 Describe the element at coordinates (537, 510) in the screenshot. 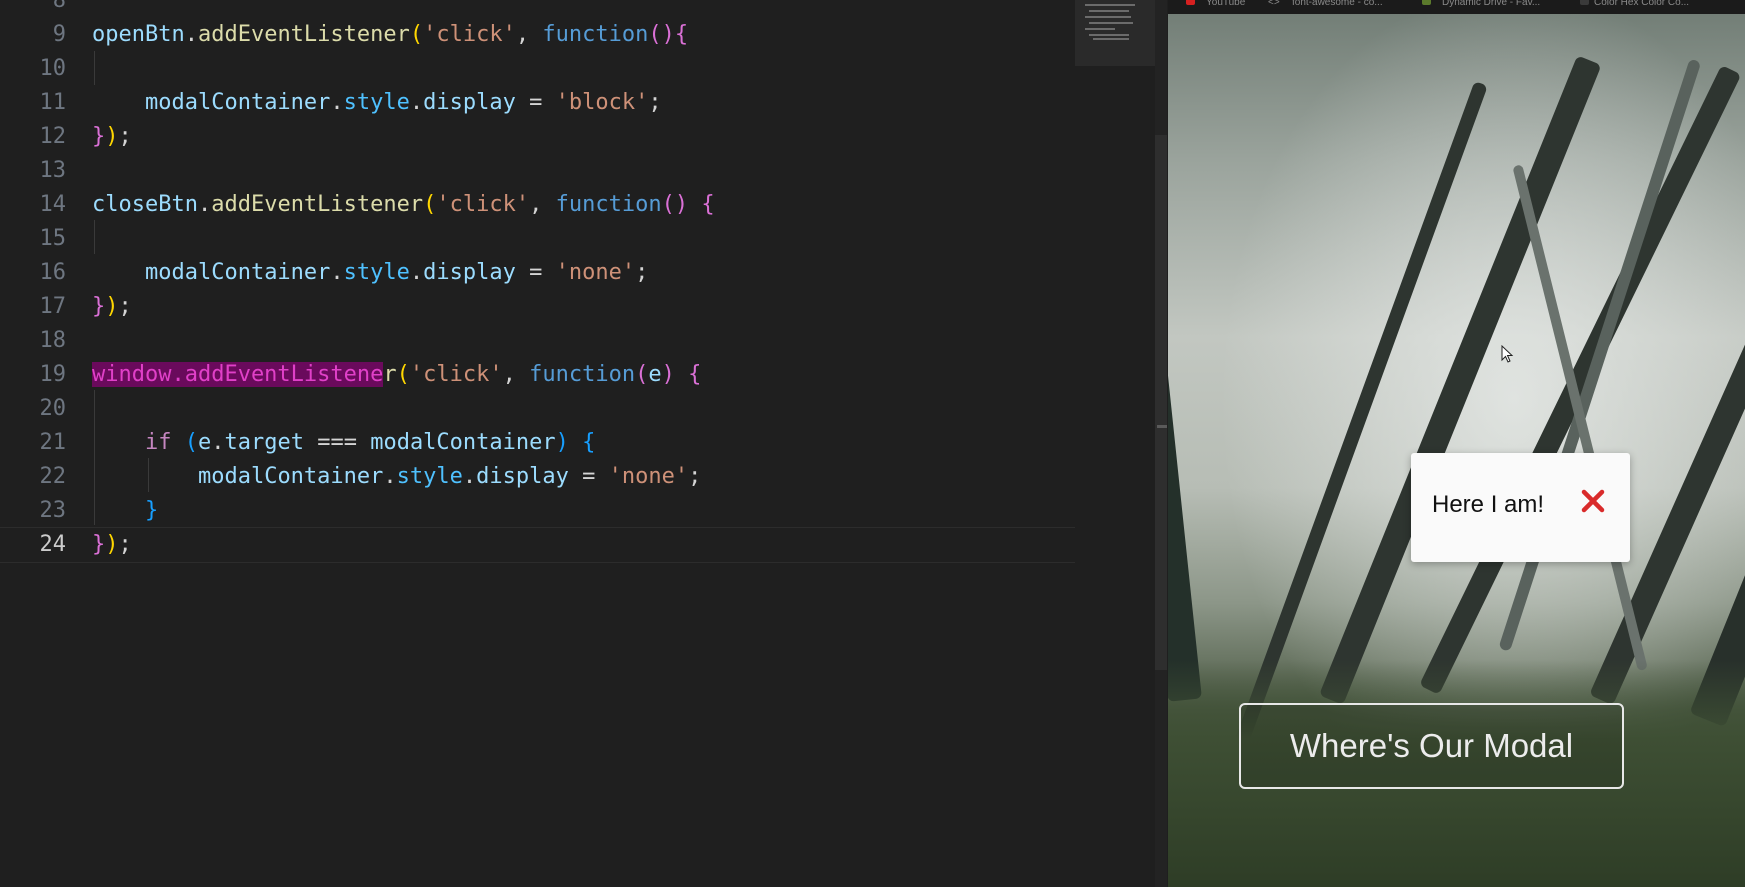

I see `code-line: 23 }` at that location.